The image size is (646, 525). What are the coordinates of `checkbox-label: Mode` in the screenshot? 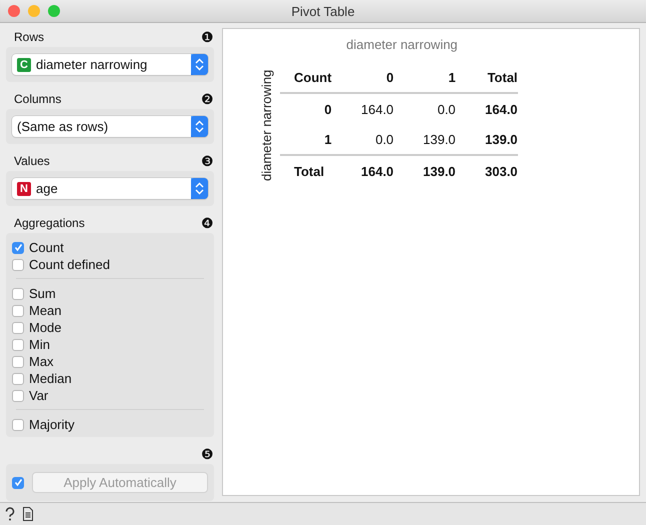 It's located at (45, 327).